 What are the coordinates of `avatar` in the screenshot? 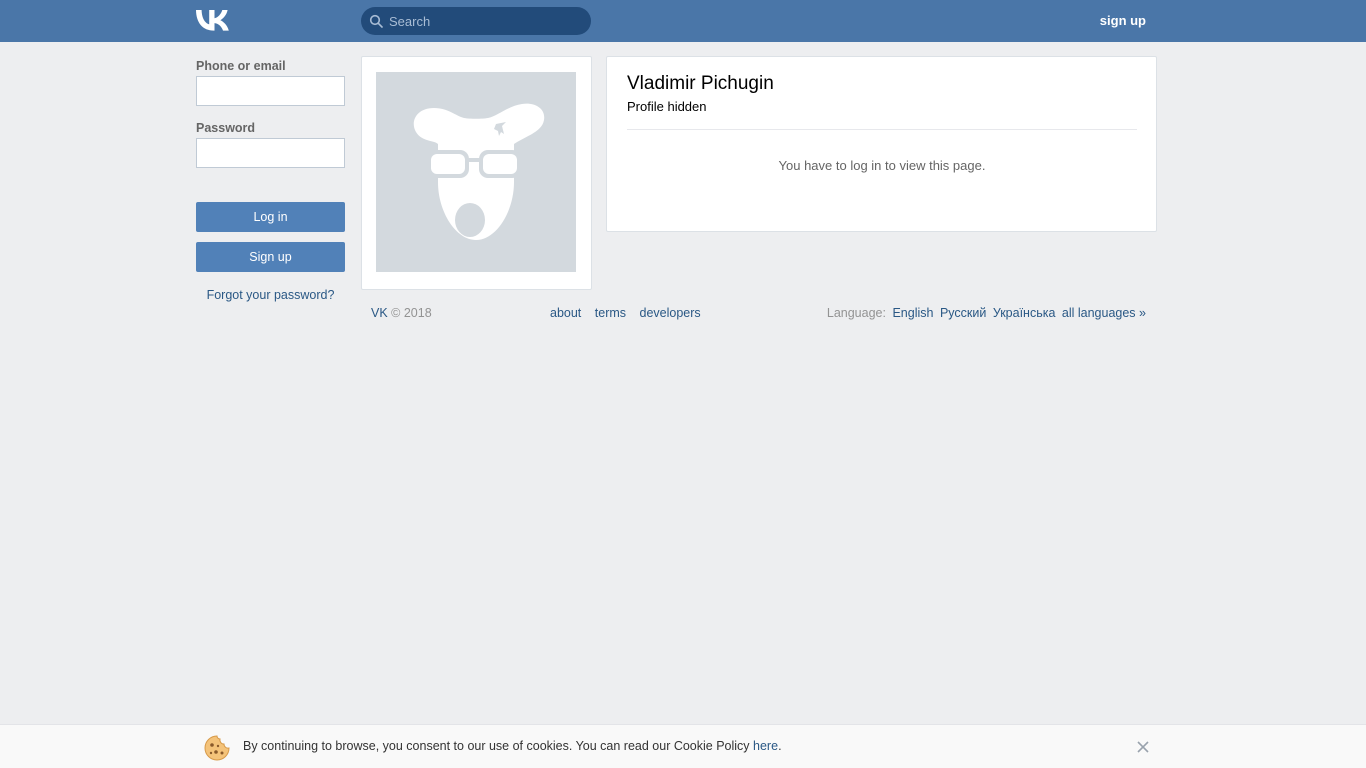 It's located at (476, 172).